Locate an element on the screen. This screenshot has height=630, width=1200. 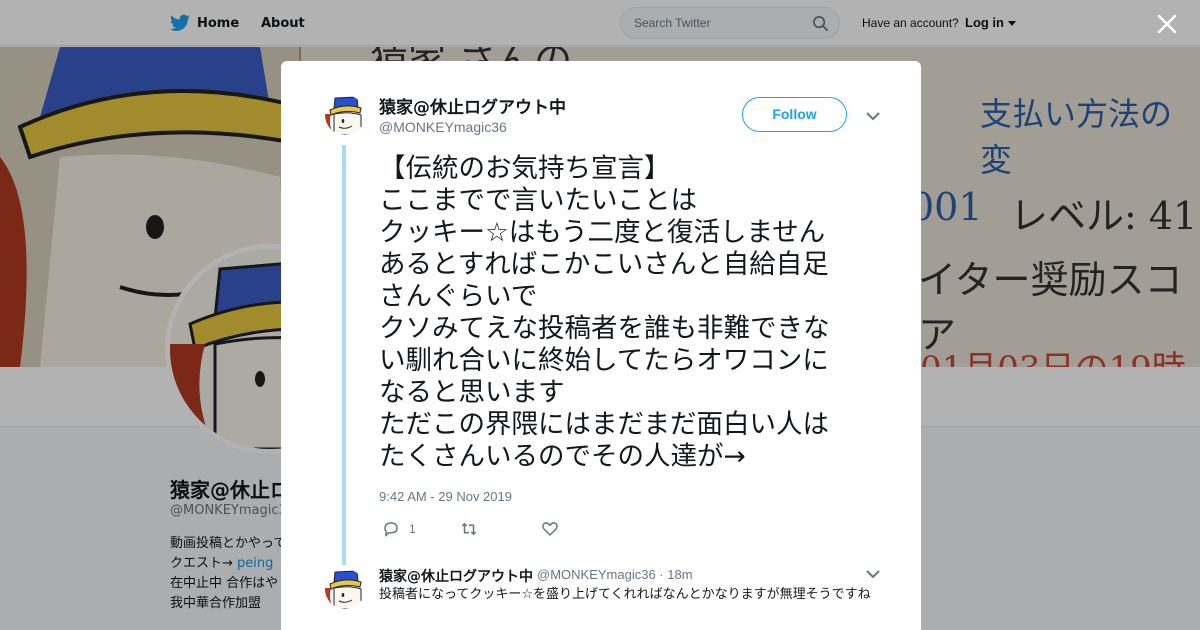
tweet-author-handle: @MONKEYmagic36 is located at coordinates (443, 127).